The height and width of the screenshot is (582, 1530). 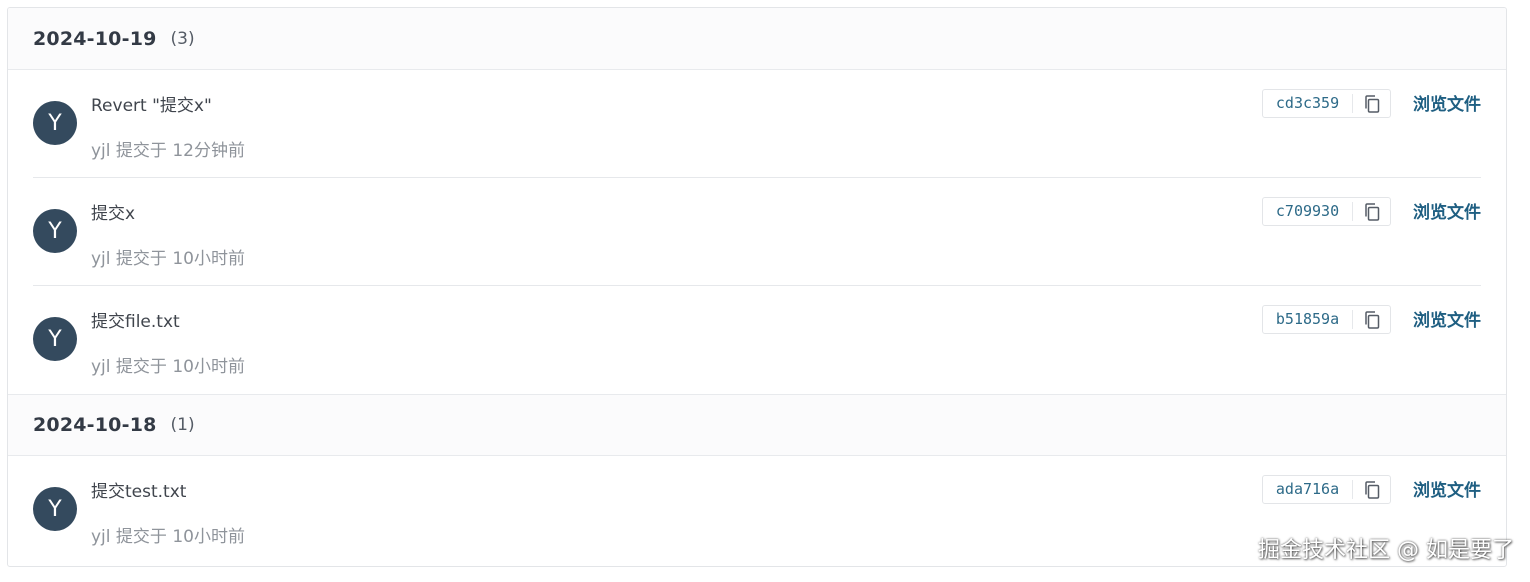 I want to click on commit-sha: cd3c359, so click(x=1308, y=103).